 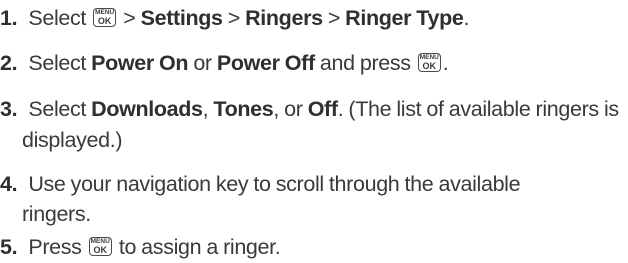 What do you see at coordinates (9, 18) in the screenshot?
I see `step-number: 1.` at bounding box center [9, 18].